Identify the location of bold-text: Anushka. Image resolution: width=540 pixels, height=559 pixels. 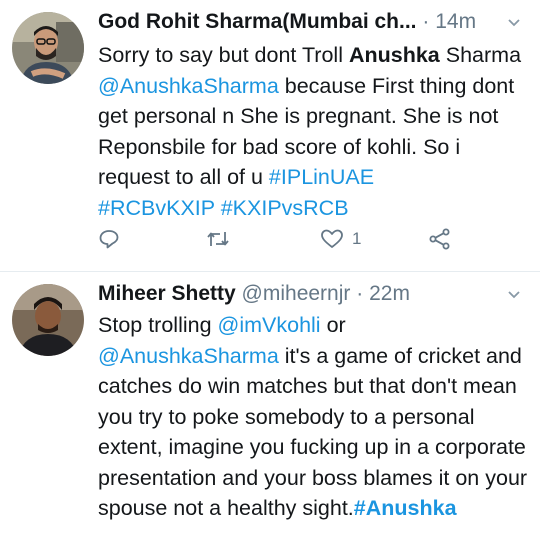
(394, 55).